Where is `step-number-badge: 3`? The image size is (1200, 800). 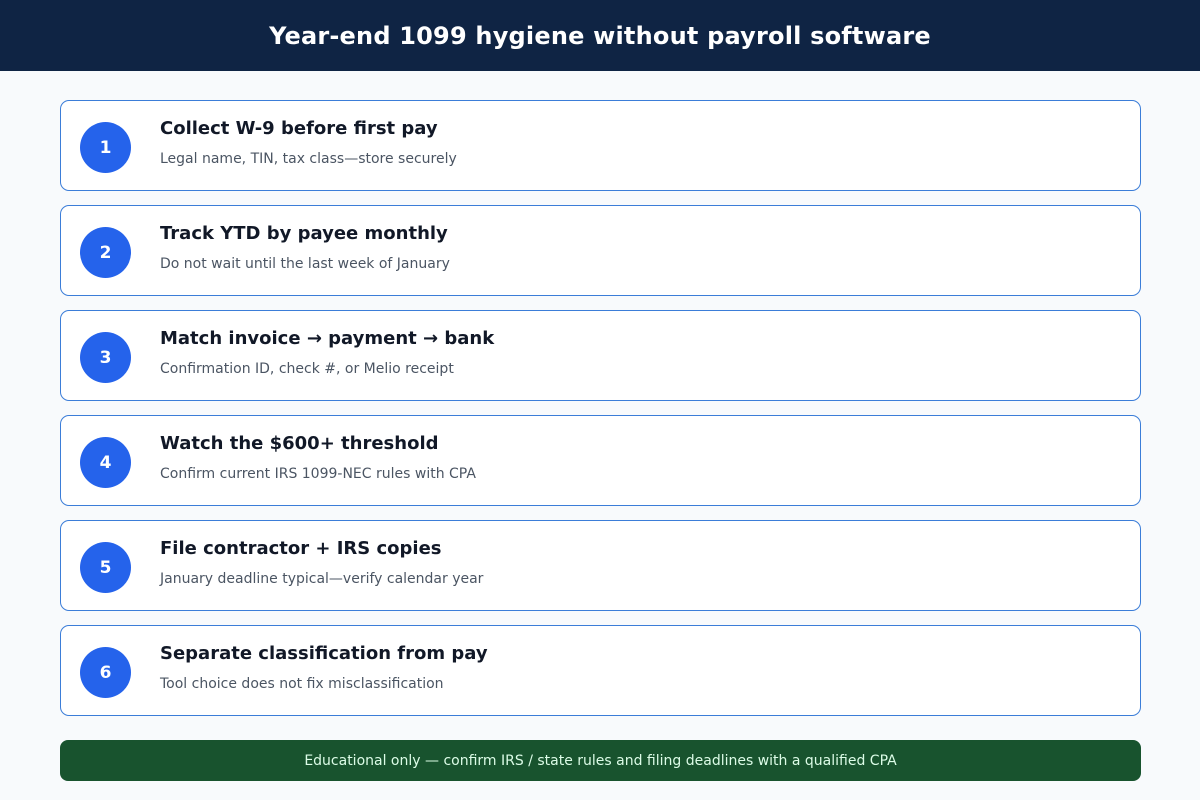 step-number-badge: 3 is located at coordinates (105, 357).